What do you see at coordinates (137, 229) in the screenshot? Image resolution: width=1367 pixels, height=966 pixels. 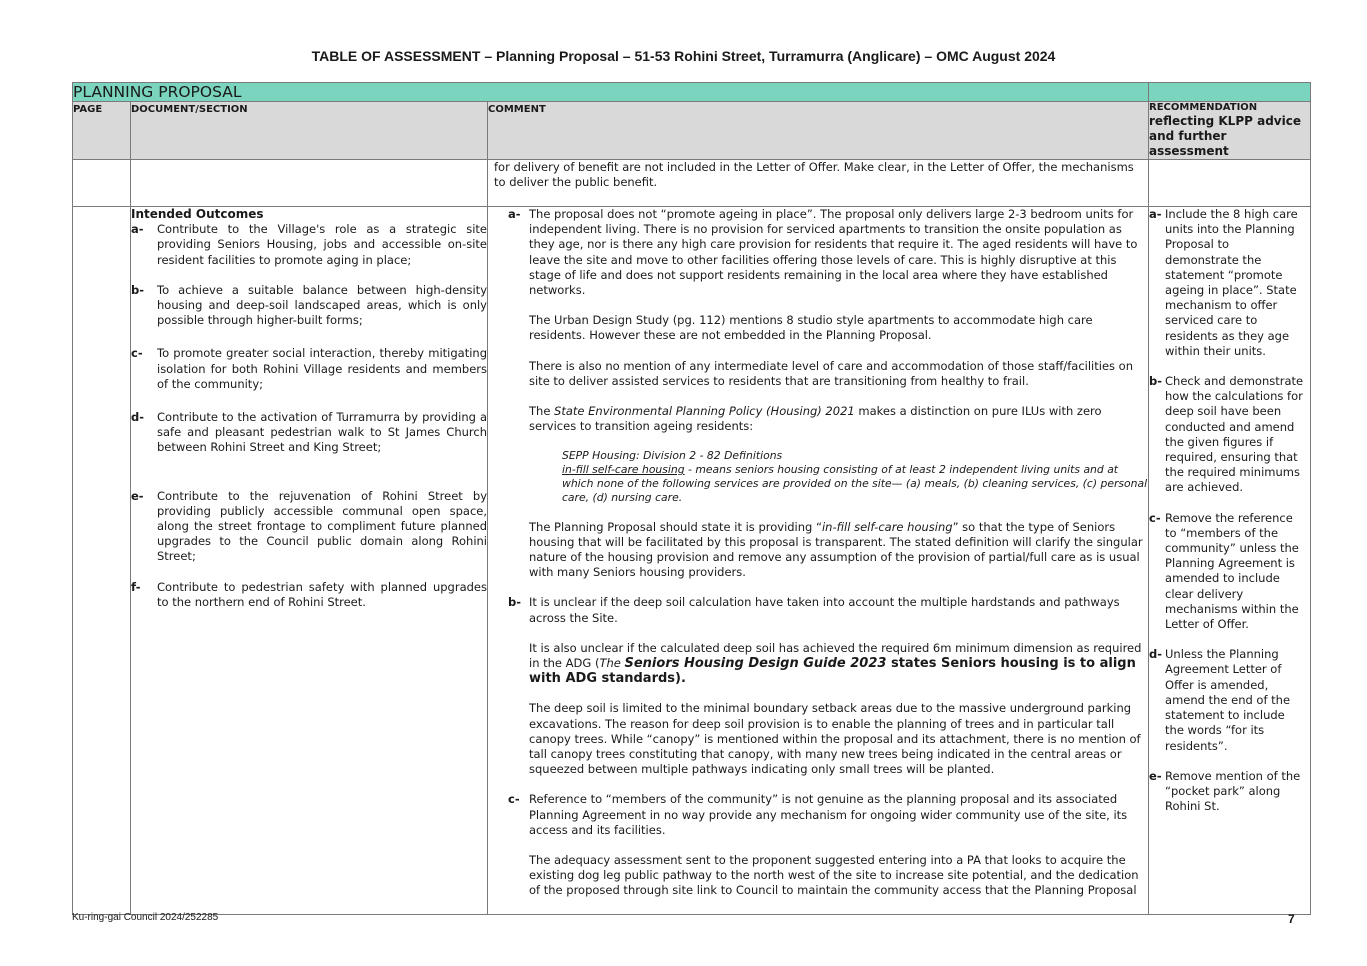 I see `list-item-label: a-` at bounding box center [137, 229].